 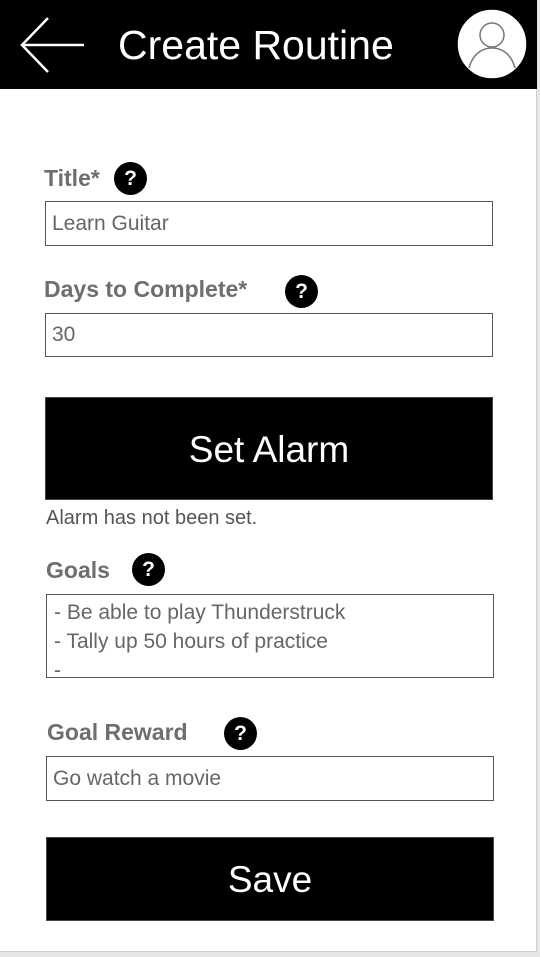 I want to click on goal-reward-help-icon: ?, so click(x=240, y=733).